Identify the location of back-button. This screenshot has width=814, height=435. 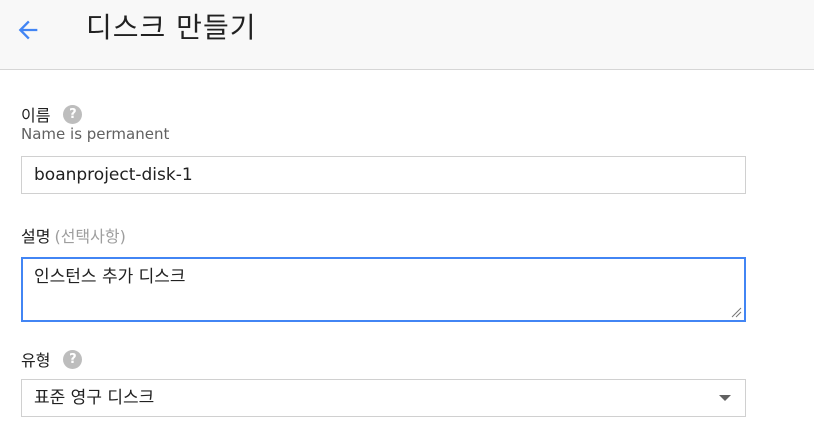
(28, 30).